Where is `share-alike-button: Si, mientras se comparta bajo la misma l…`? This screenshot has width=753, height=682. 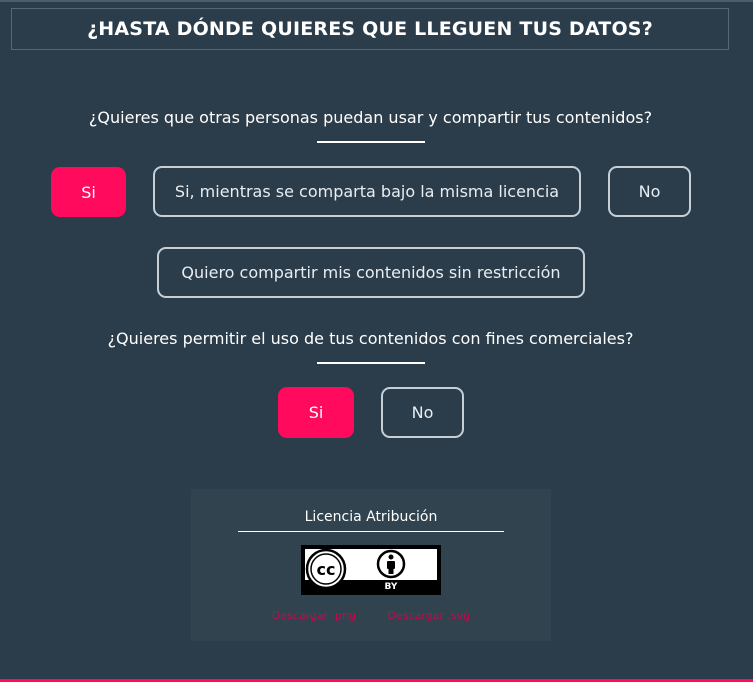 share-alike-button: Si, mientras se comparta bajo la misma l… is located at coordinates (367, 191).